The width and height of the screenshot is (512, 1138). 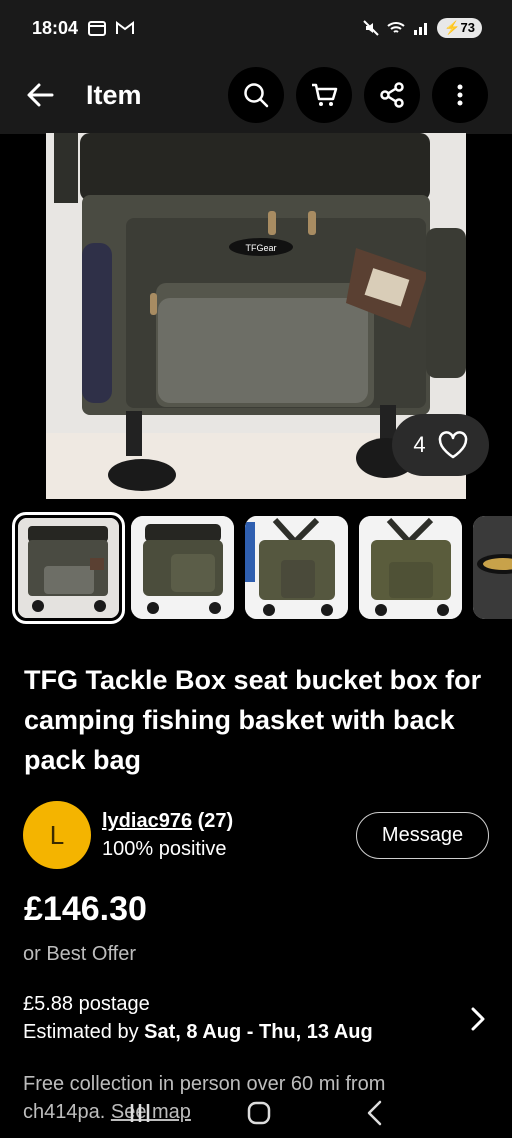 I want to click on chevron-right-icon, so click(x=478, y=1019).